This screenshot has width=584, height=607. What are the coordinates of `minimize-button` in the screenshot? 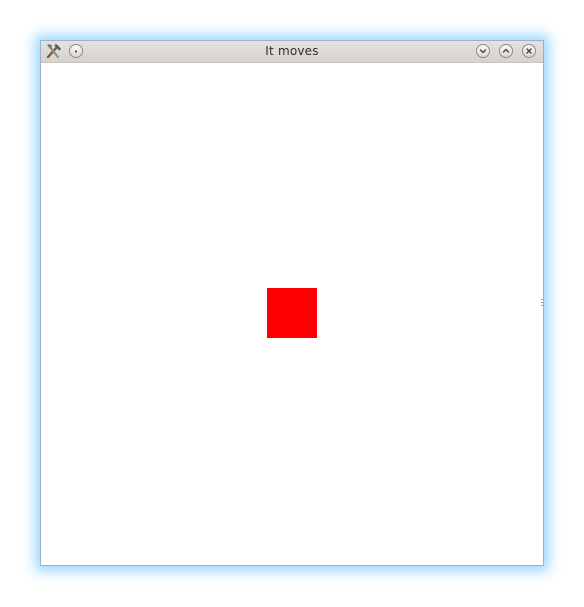 It's located at (483, 51).